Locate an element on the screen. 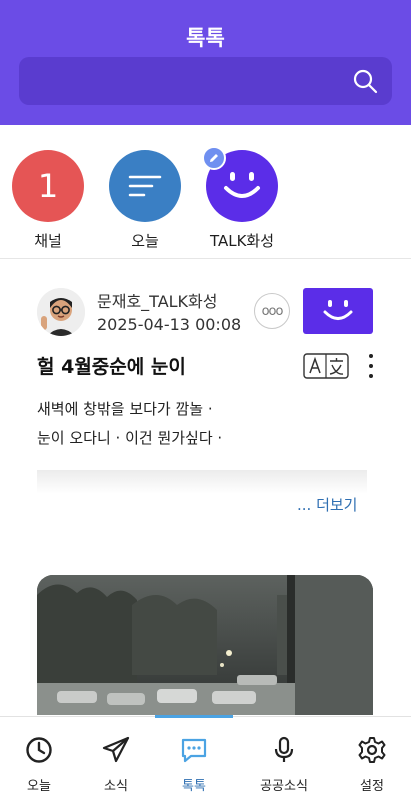  nav-item-toktok: 톡톡 is located at coordinates (194, 764).